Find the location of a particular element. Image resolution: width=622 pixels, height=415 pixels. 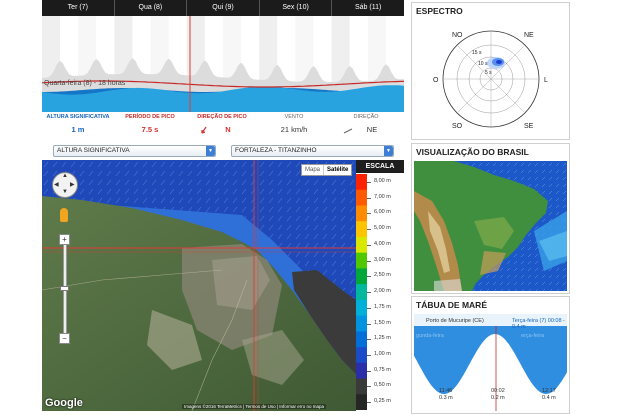

scale-label: 1,75 m is located at coordinates (382, 306).